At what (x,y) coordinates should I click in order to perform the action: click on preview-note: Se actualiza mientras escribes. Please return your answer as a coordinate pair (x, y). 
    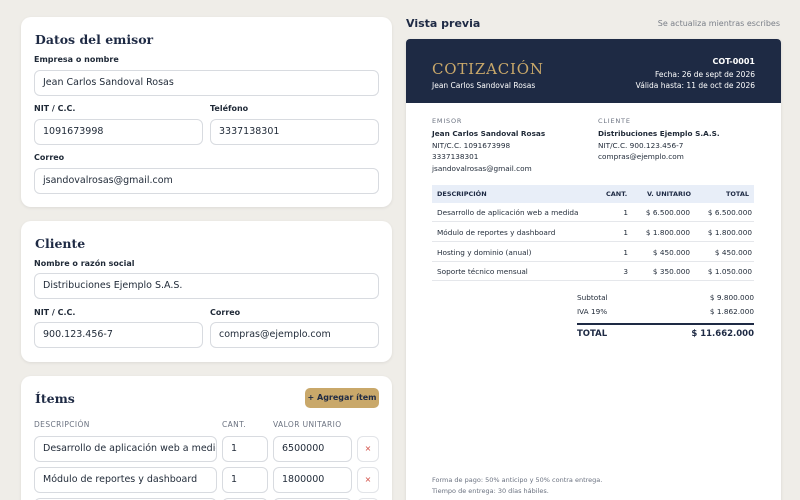
    Looking at the image, I should click on (718, 23).